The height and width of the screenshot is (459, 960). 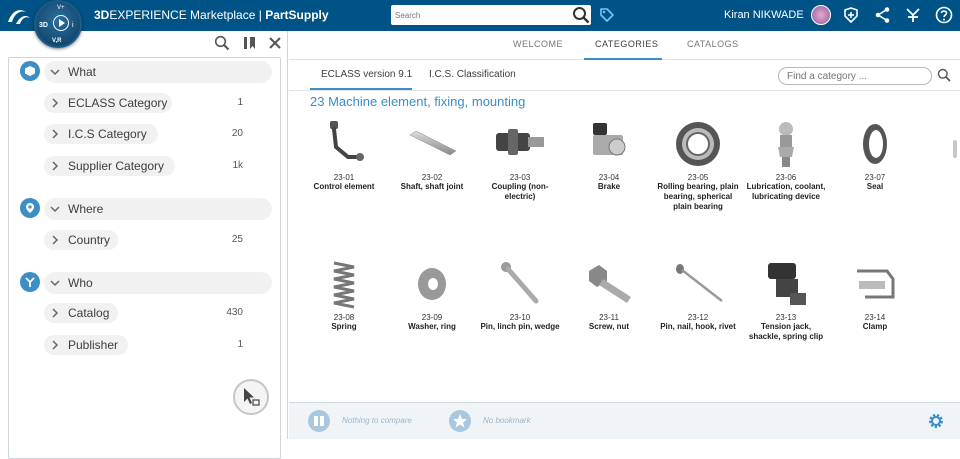 What do you see at coordinates (624, 76) in the screenshot?
I see `classification-tabs: ECLASS version 9.1 I.C.S. Classification` at bounding box center [624, 76].